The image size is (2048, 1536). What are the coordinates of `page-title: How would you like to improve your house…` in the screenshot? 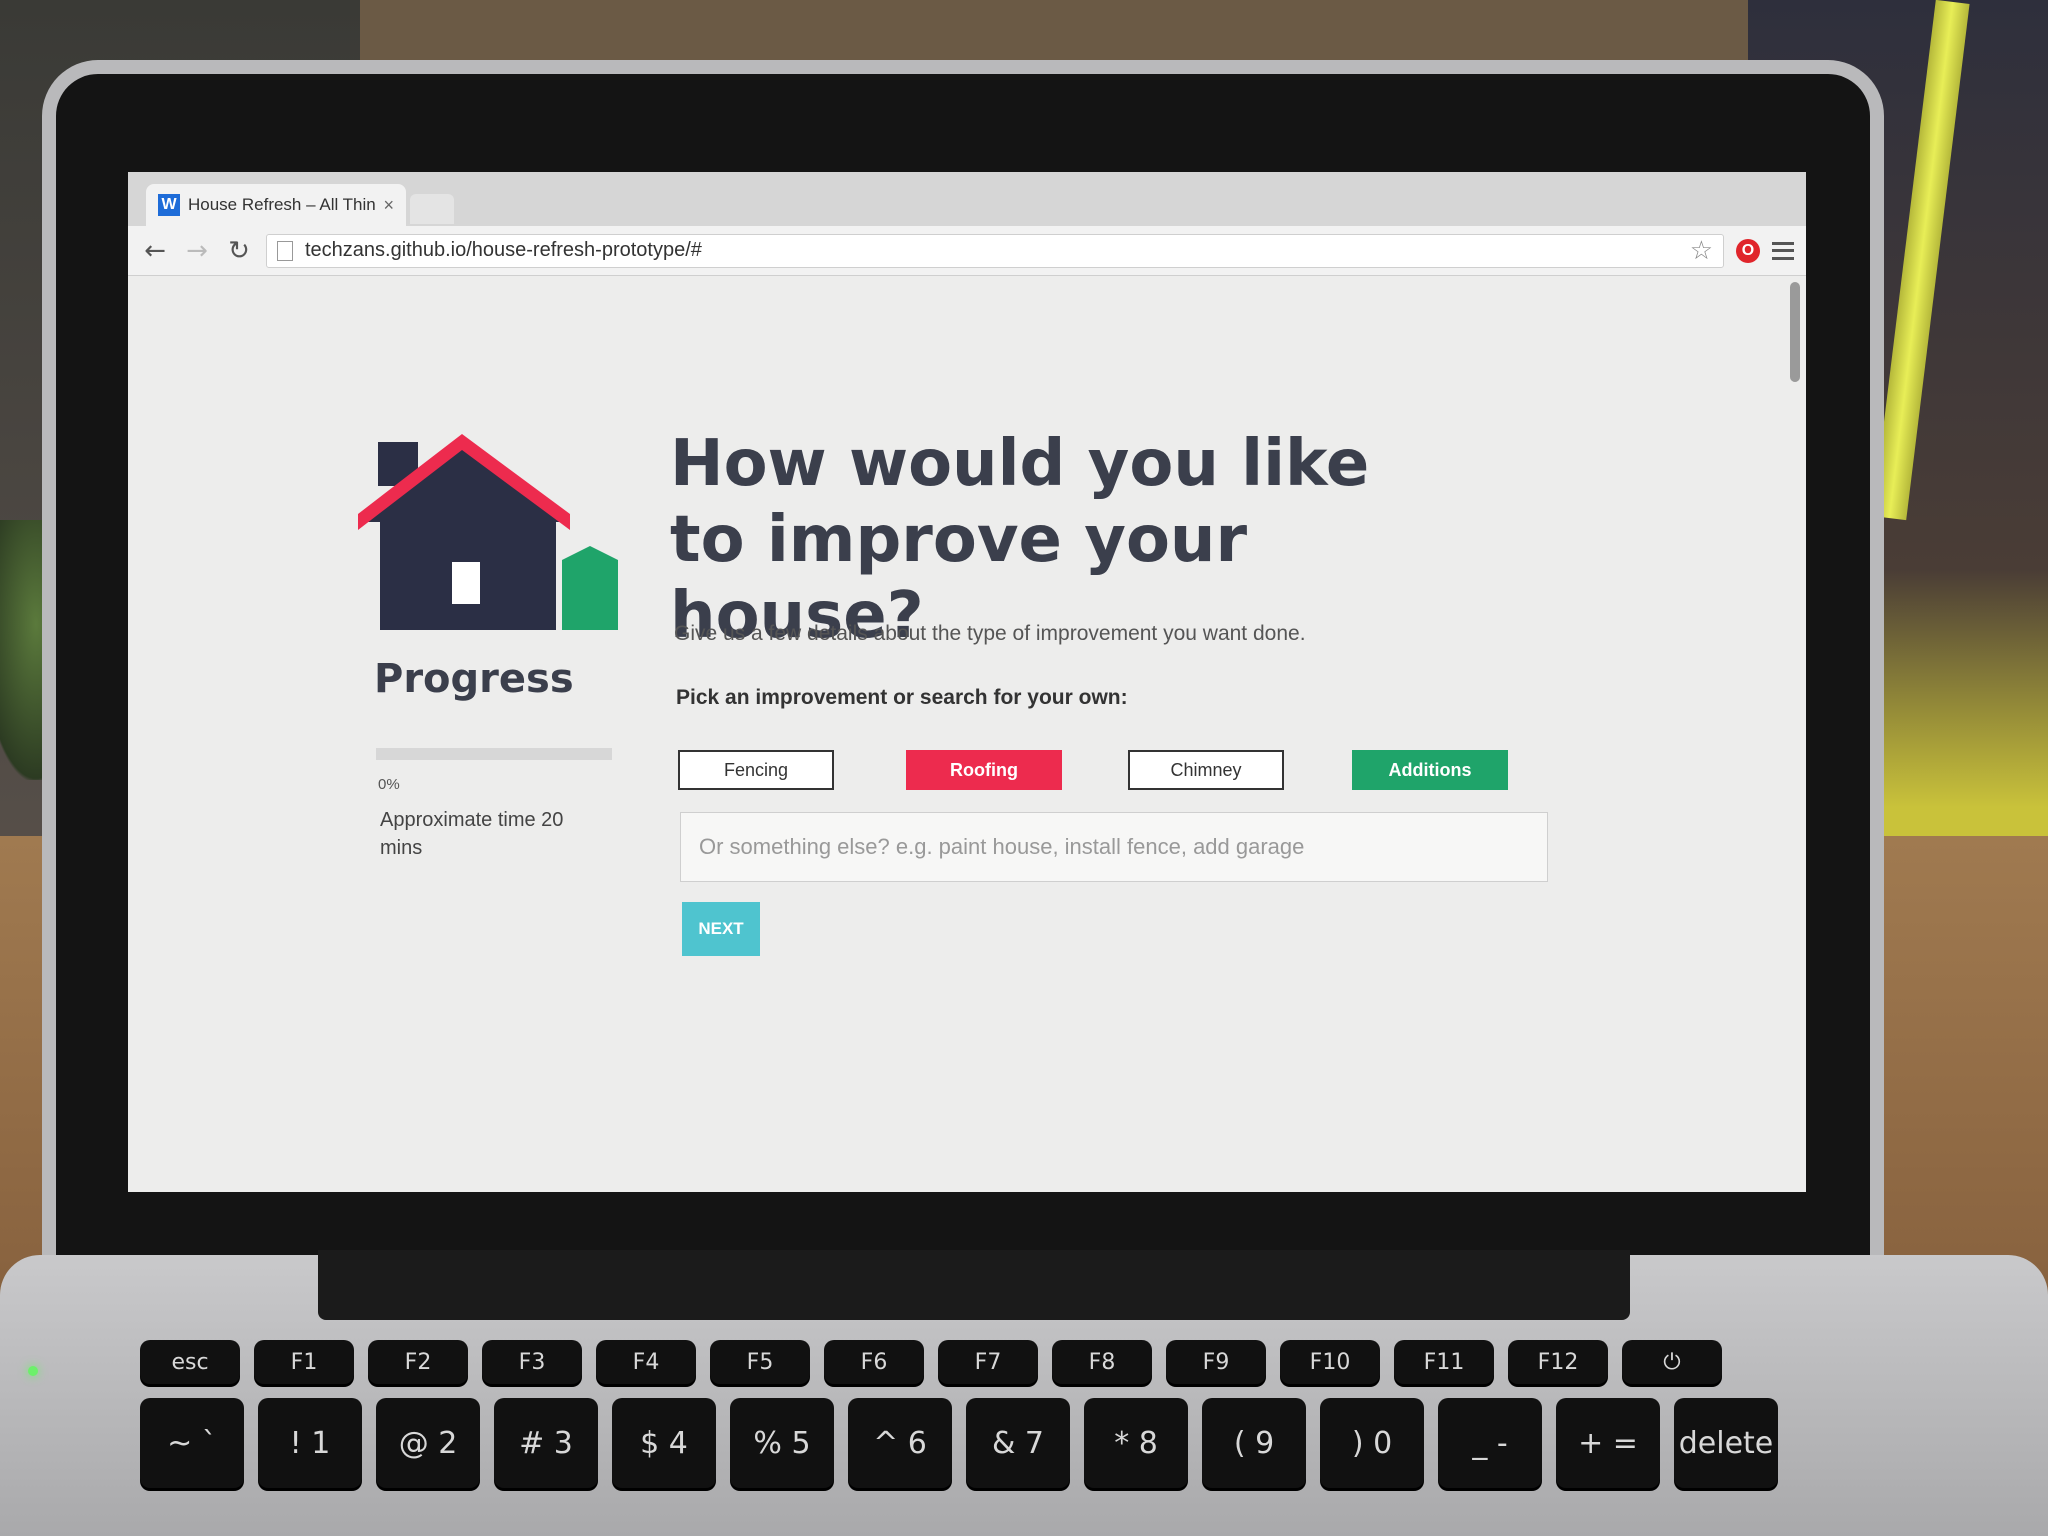 It's located at (1020, 540).